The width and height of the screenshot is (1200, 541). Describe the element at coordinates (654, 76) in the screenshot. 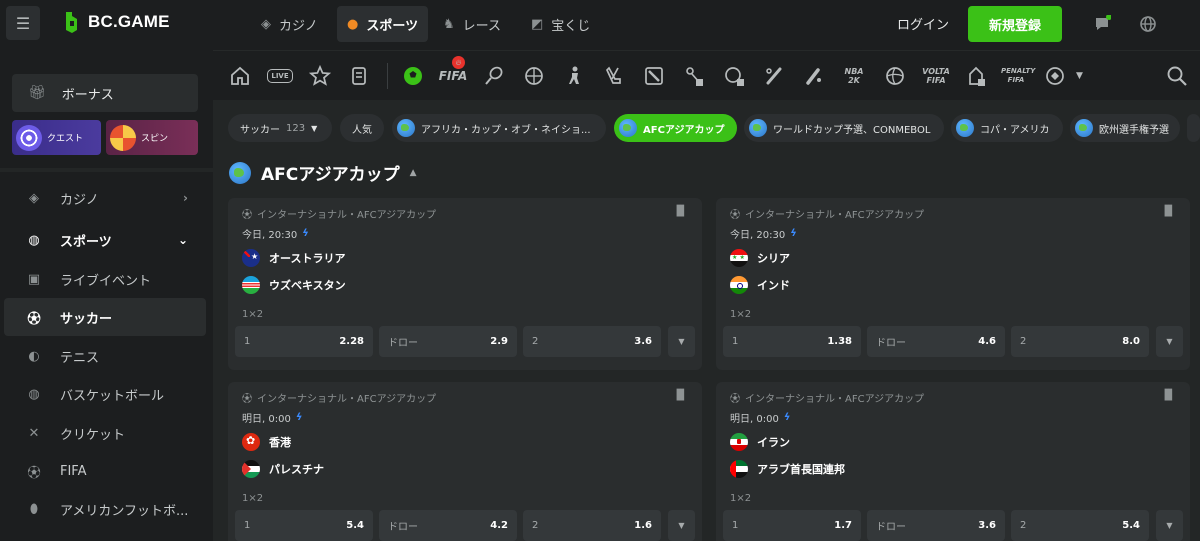

I see `dota-icon` at that location.